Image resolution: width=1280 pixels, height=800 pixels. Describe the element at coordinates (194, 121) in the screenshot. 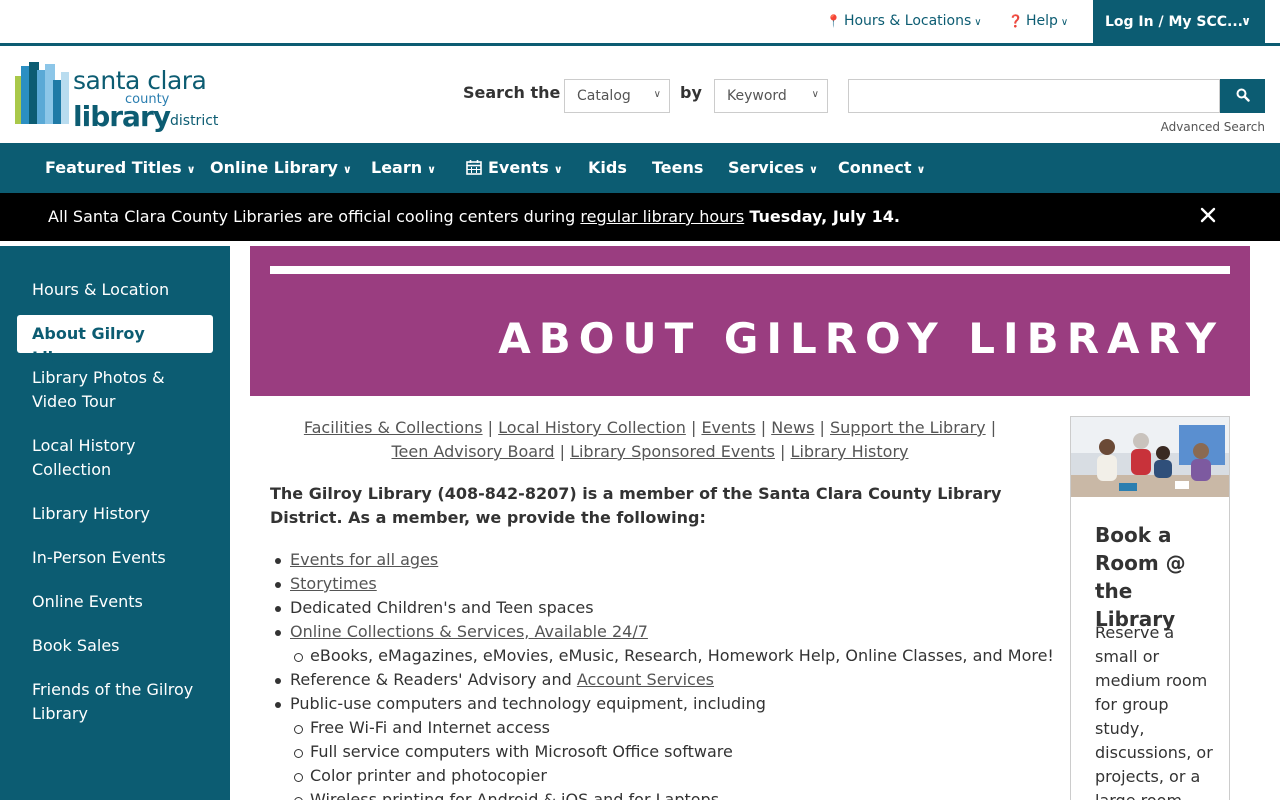

I see `logo-text-district: district` at that location.